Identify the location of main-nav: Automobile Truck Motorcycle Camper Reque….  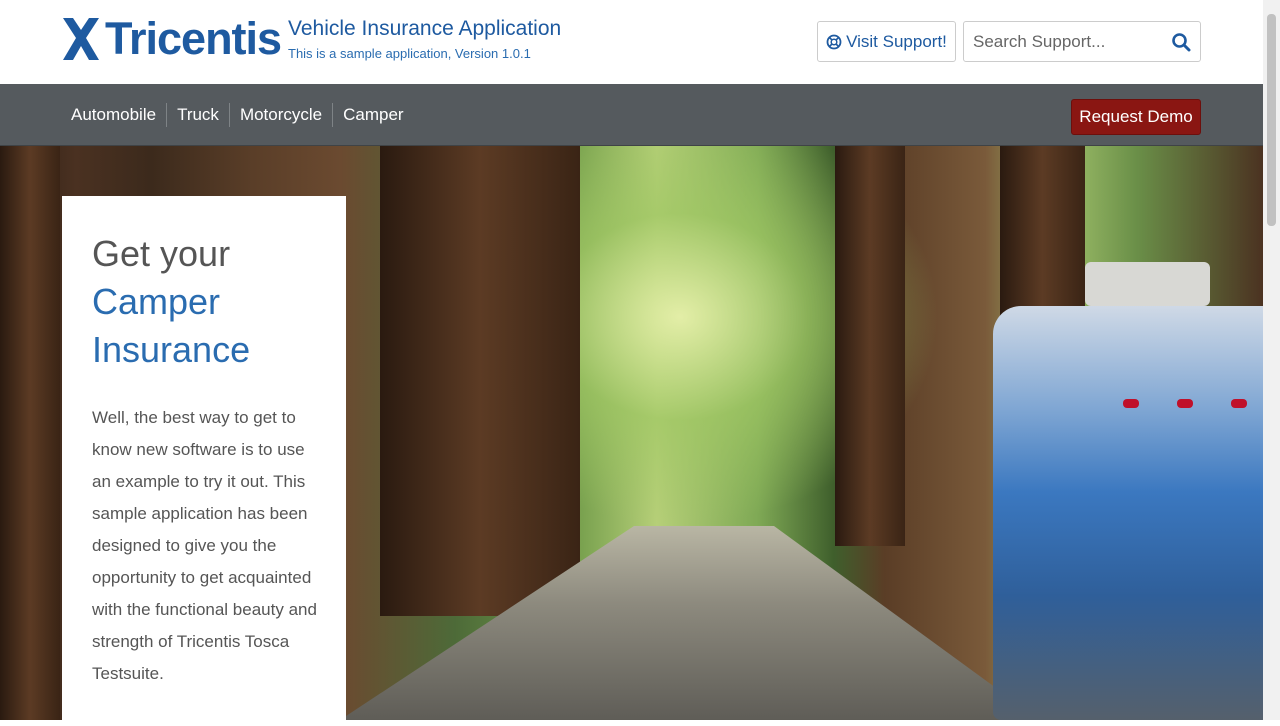
(631, 115).